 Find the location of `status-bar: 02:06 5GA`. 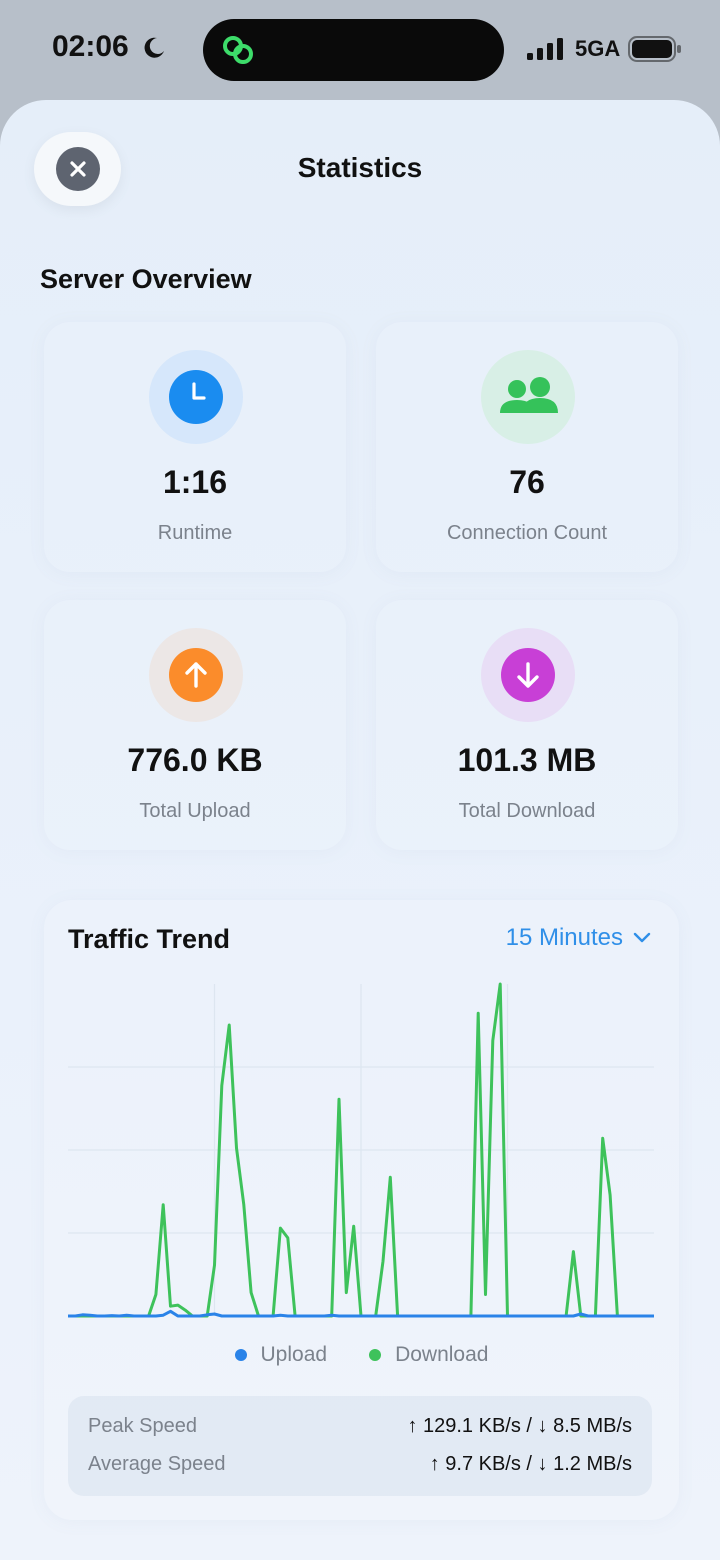

status-bar: 02:06 5GA is located at coordinates (360, 50).